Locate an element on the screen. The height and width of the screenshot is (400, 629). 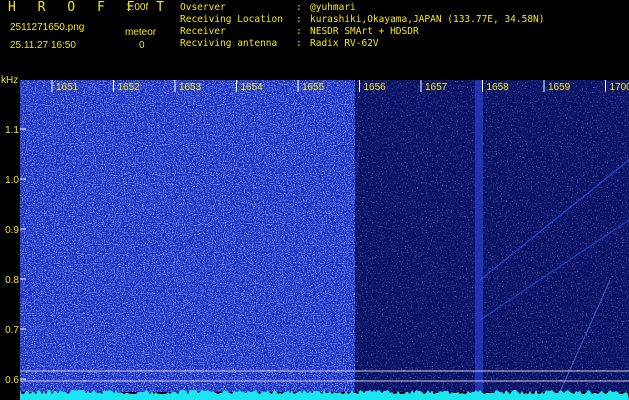
x-tick-label: 1659 is located at coordinates (559, 87).